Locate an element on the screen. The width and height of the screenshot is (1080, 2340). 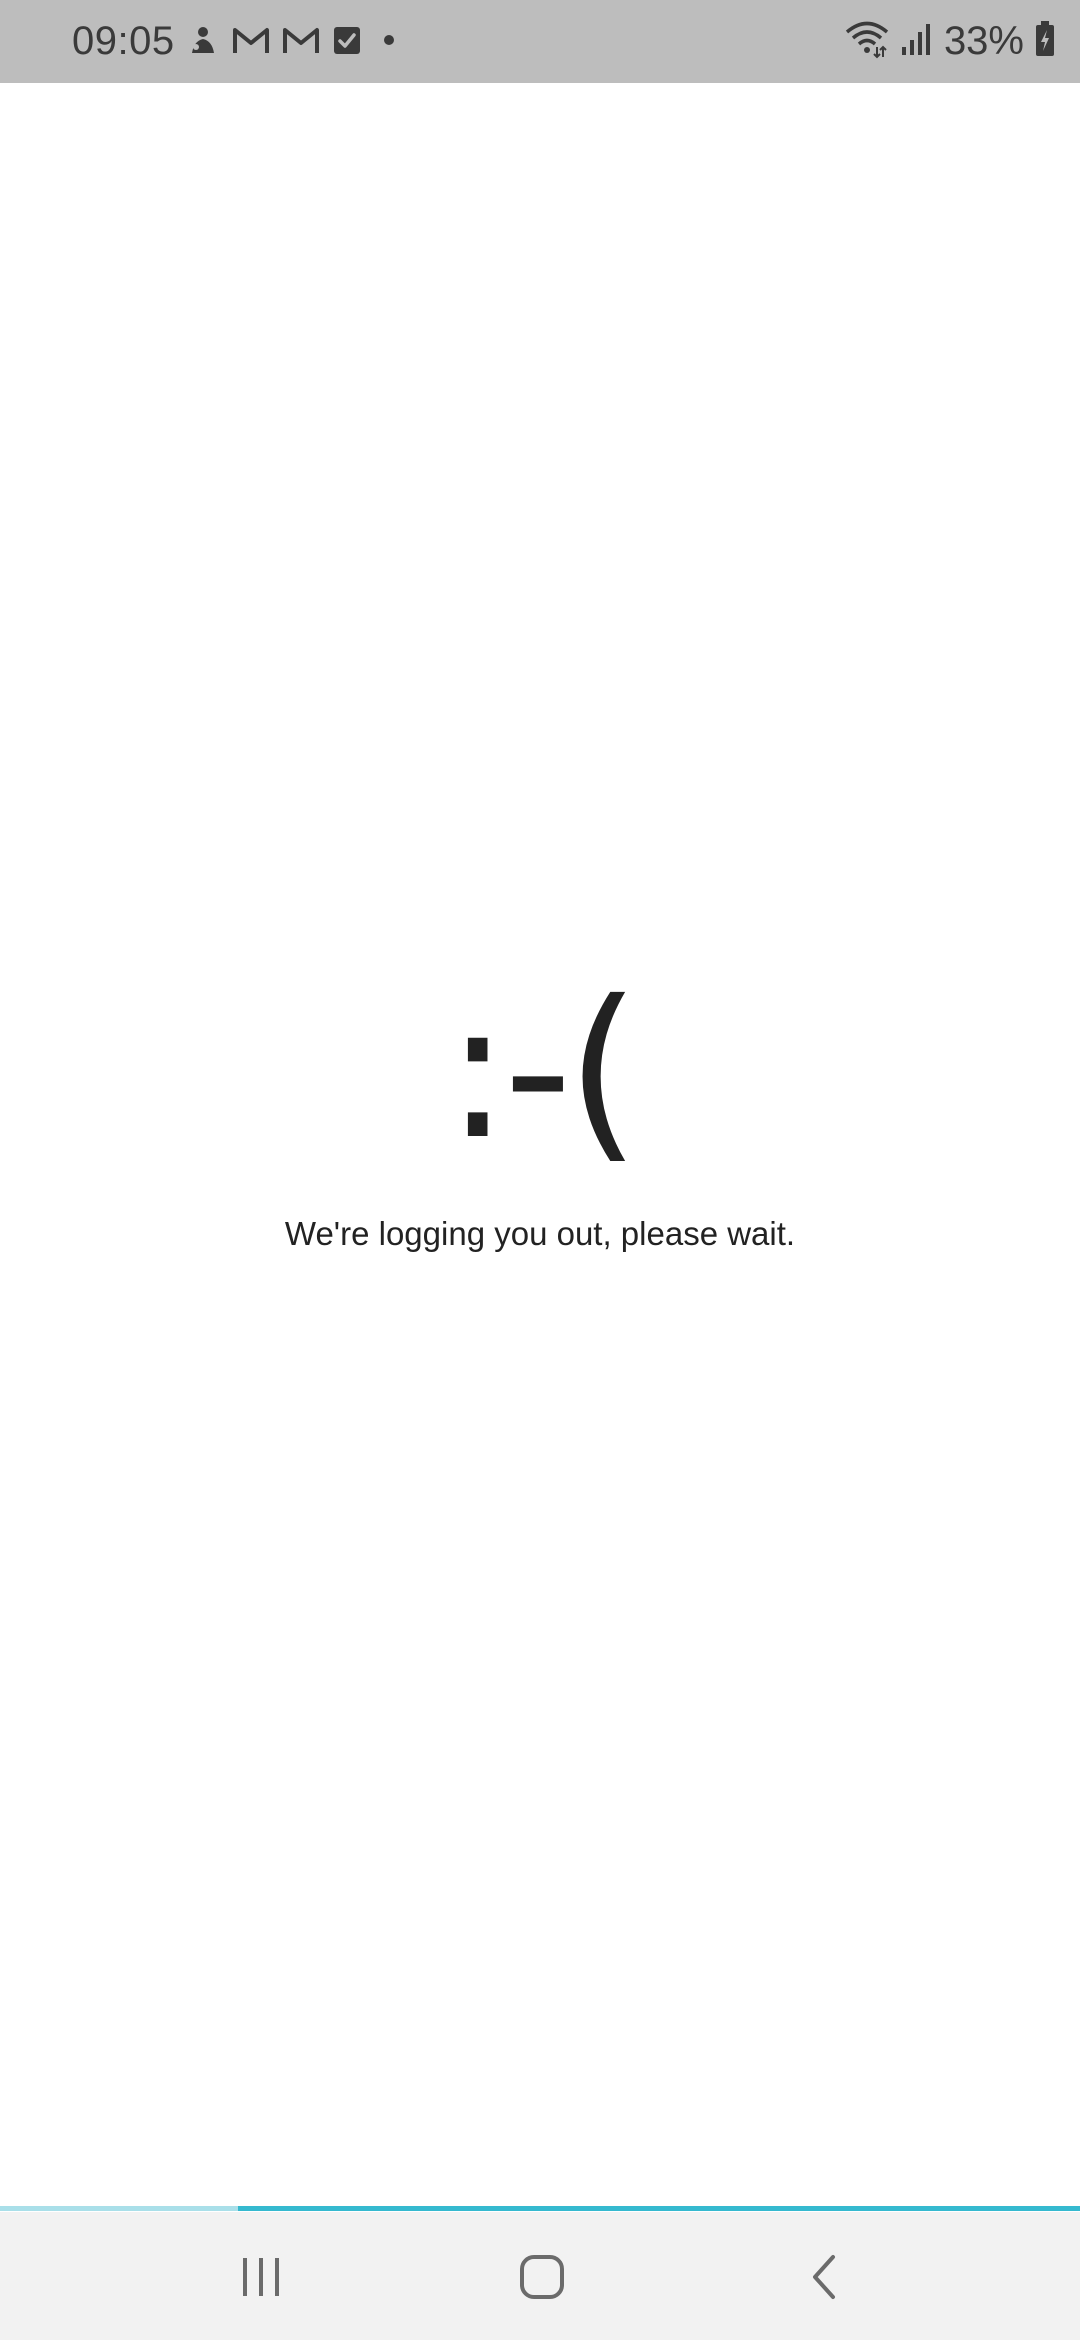
home-icon is located at coordinates (542, 2277).